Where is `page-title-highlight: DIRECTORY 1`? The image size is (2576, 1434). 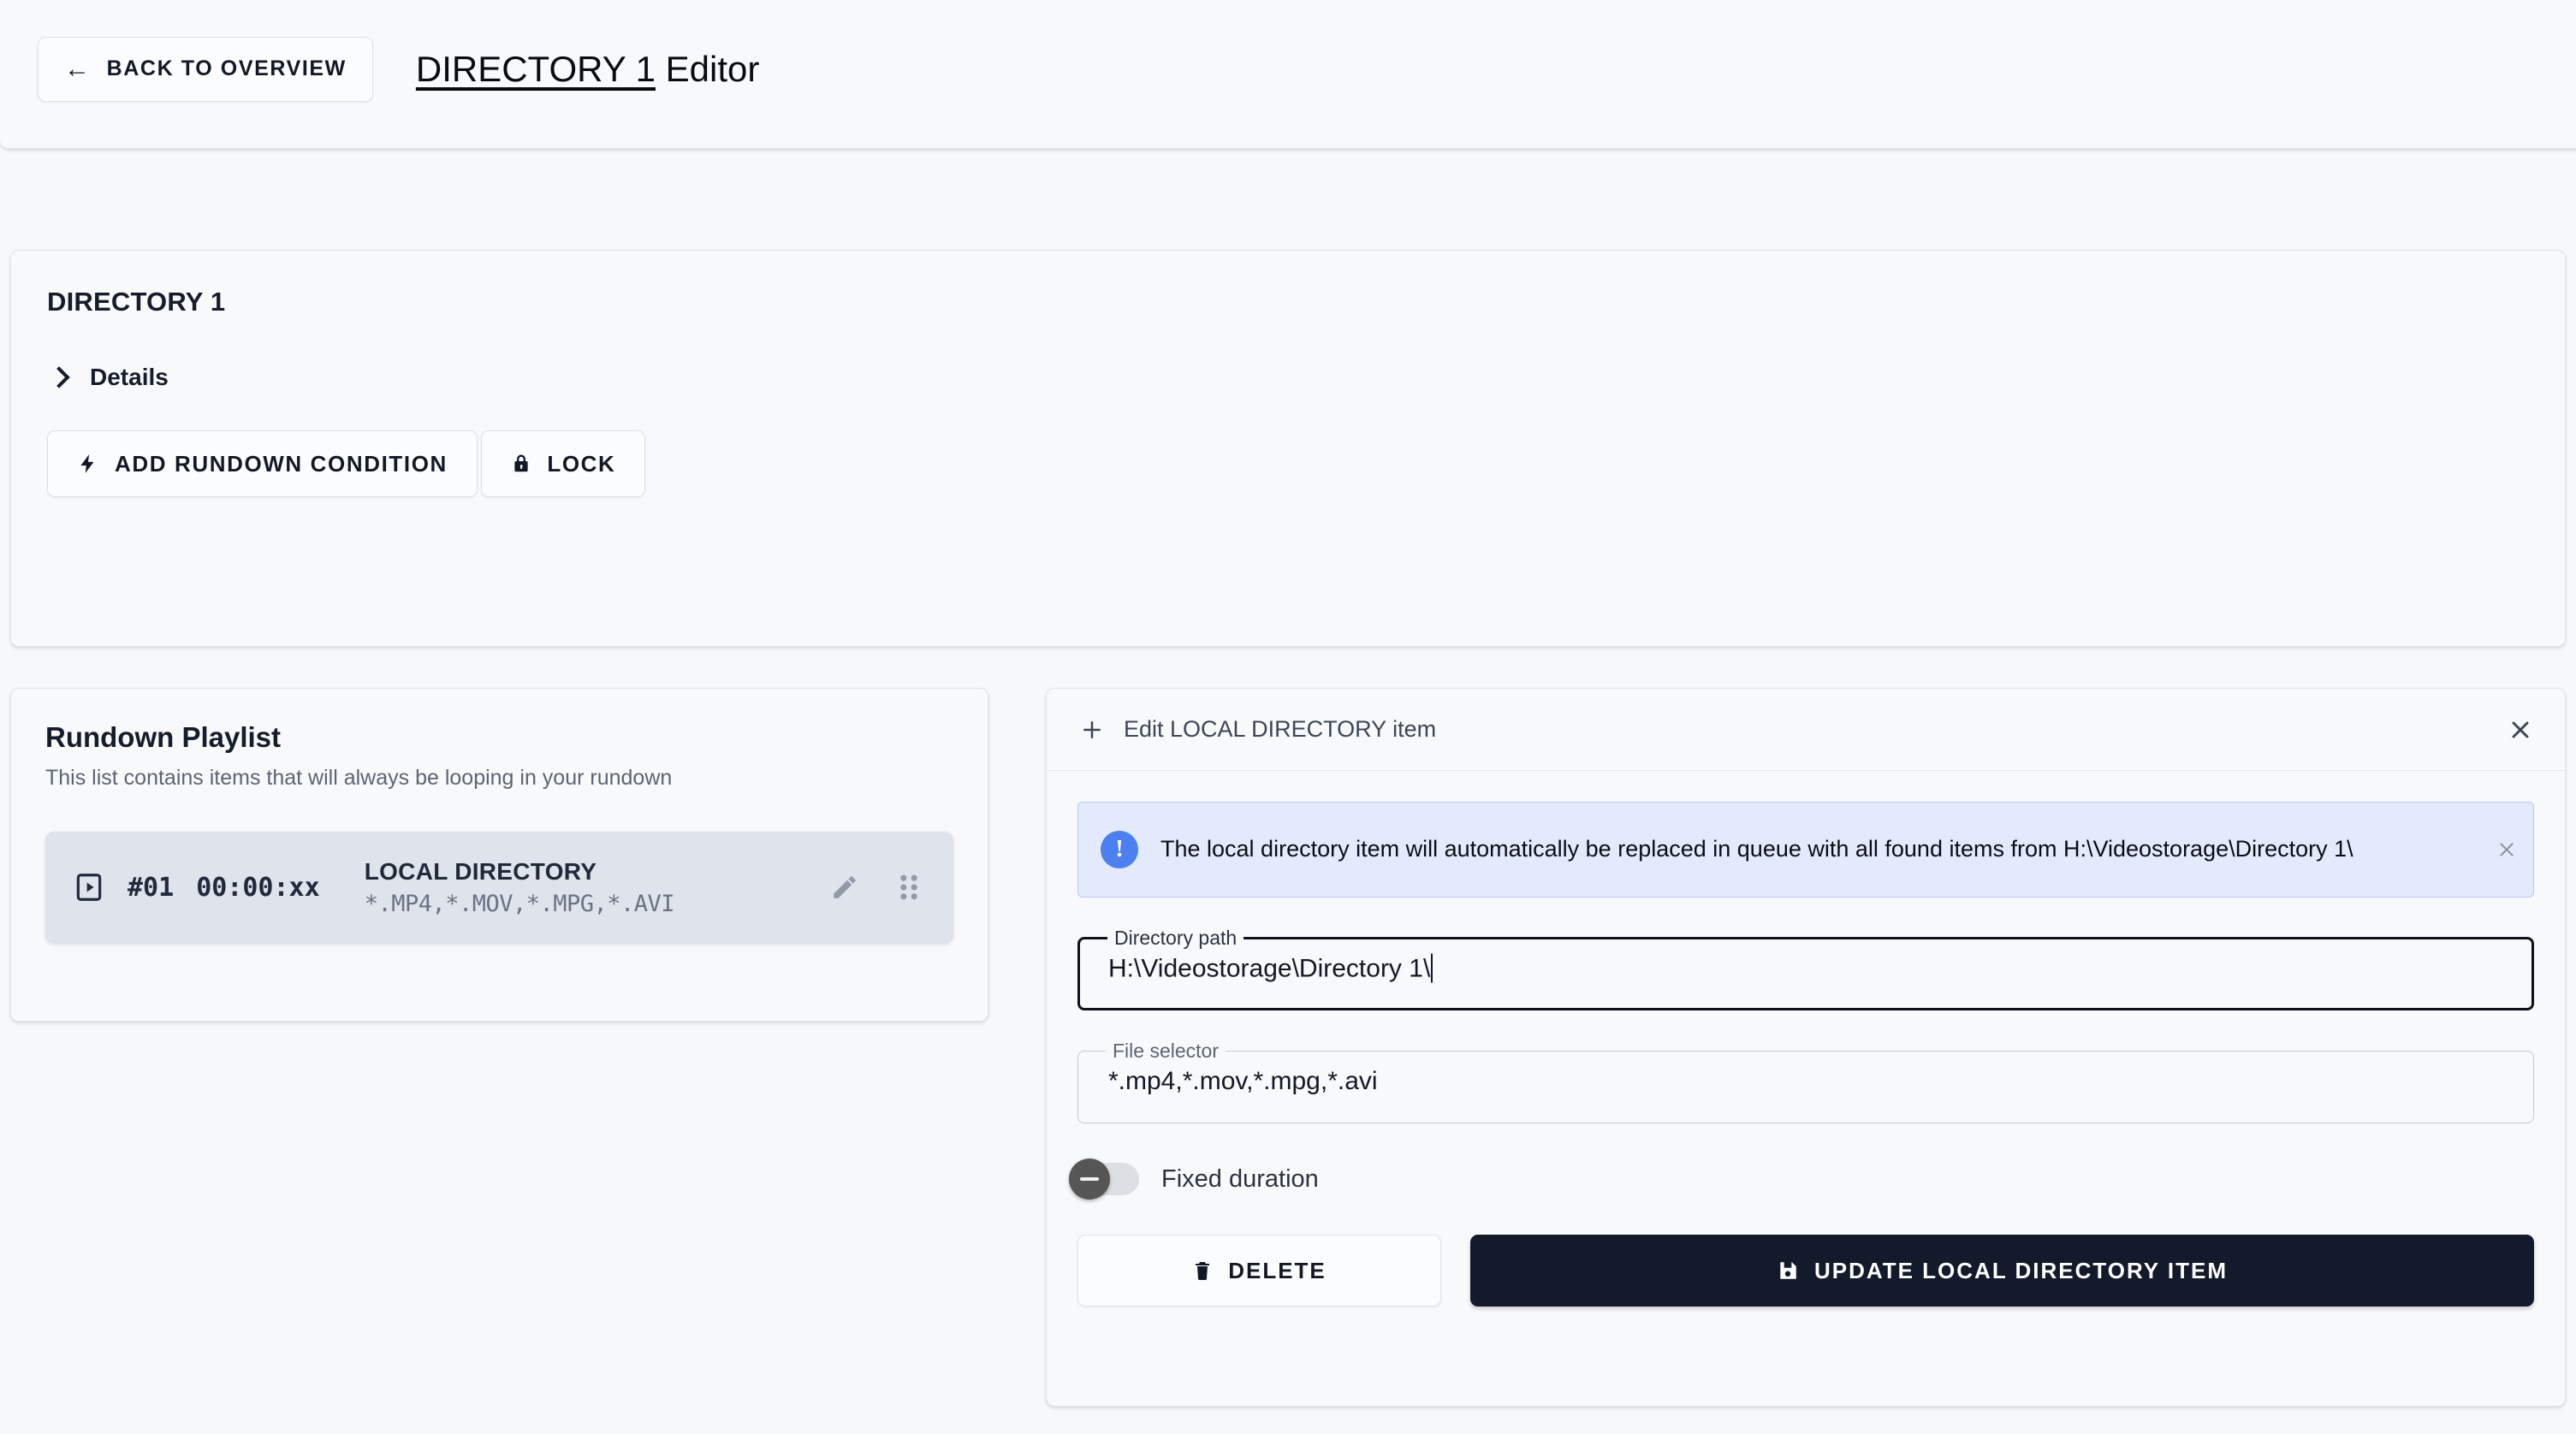
page-title-highlight: DIRECTORY 1 is located at coordinates (535, 69).